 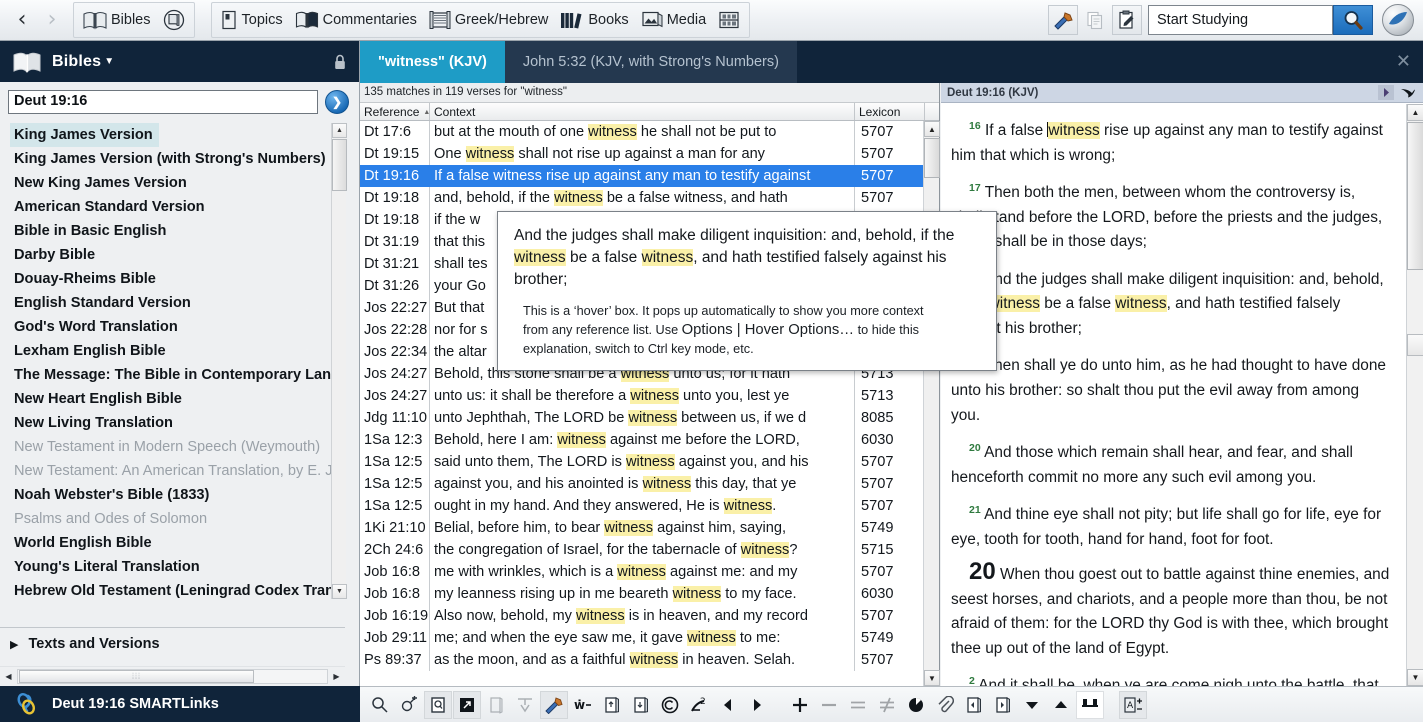 I want to click on books-button: Books, so click(x=594, y=20).